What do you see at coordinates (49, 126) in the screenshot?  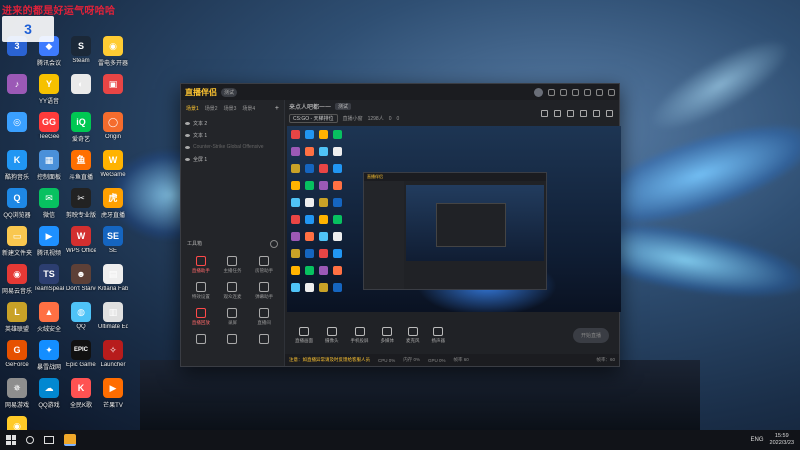 I see `desktop-icon: GG TeeGee` at bounding box center [49, 126].